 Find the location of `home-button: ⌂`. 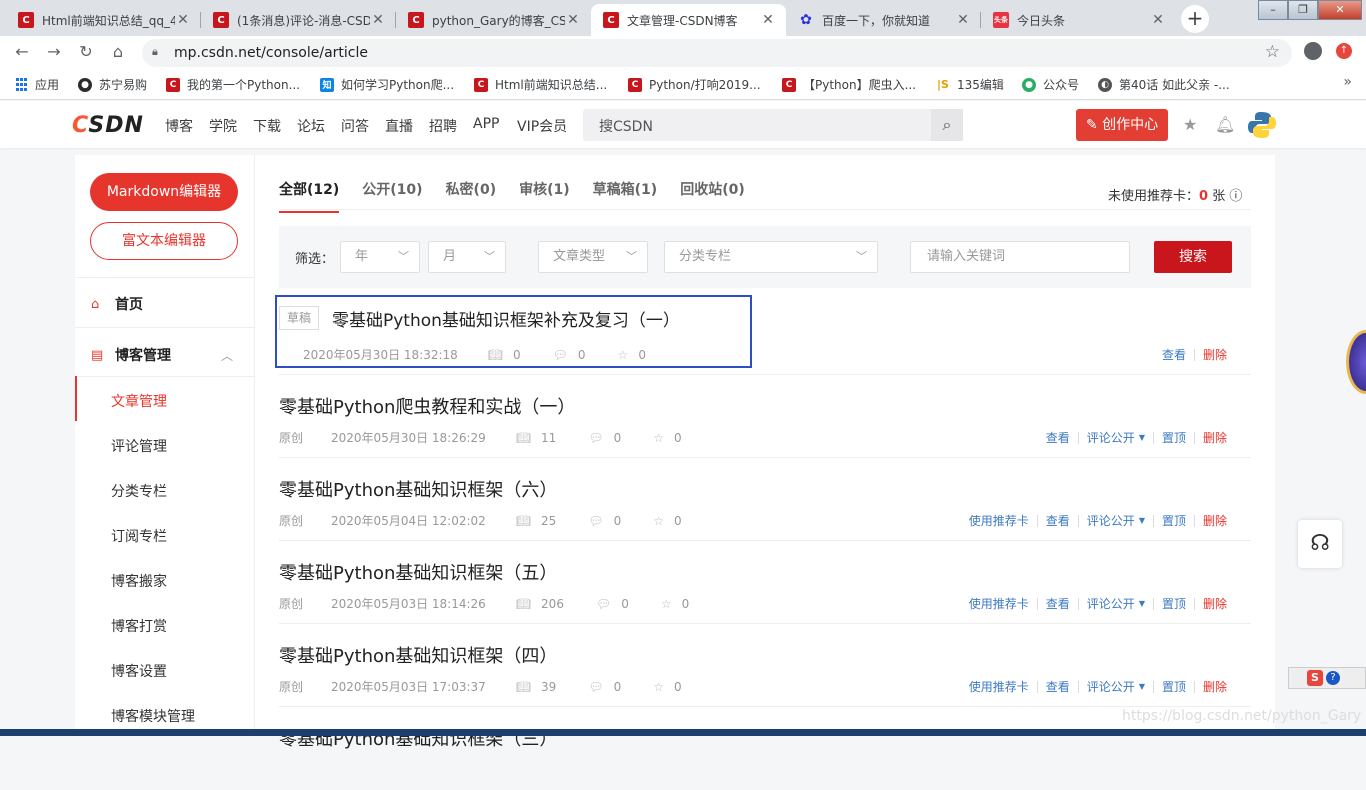

home-button: ⌂ is located at coordinates (118, 52).